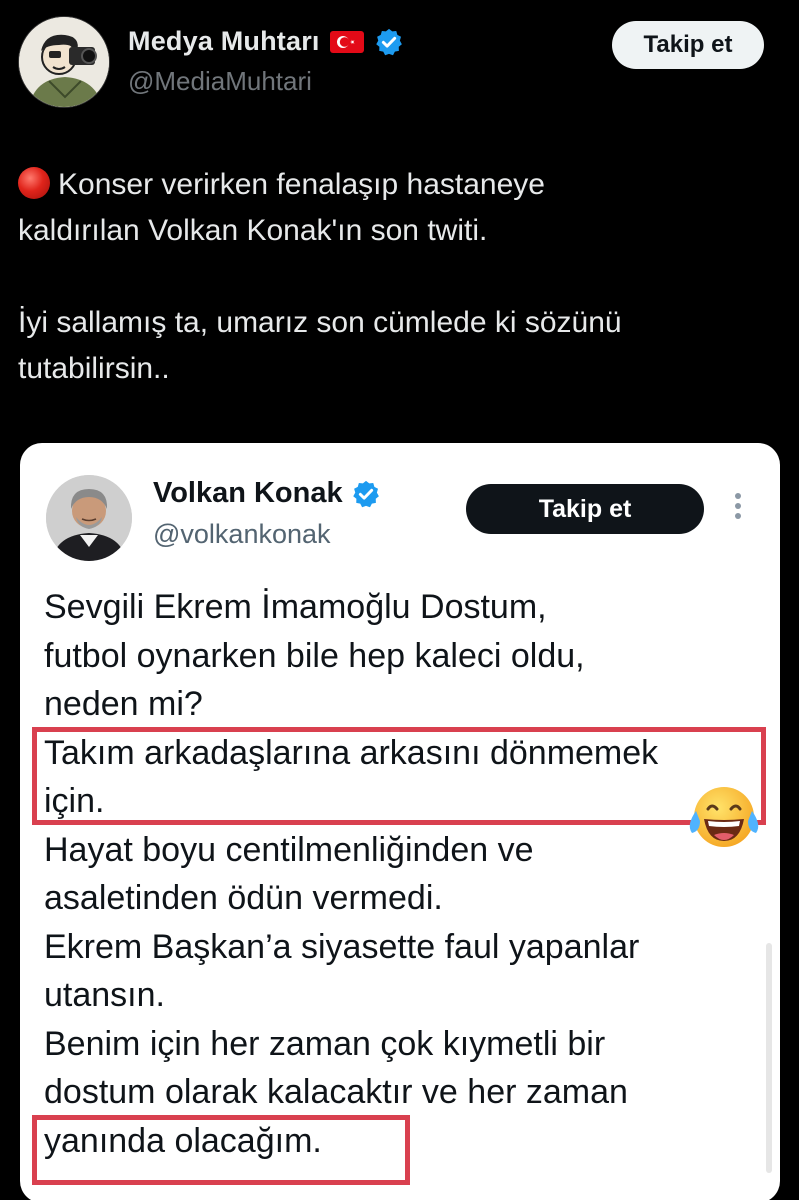 This screenshot has width=799, height=1200. What do you see at coordinates (688, 45) in the screenshot?
I see `follow-button: Takip et` at bounding box center [688, 45].